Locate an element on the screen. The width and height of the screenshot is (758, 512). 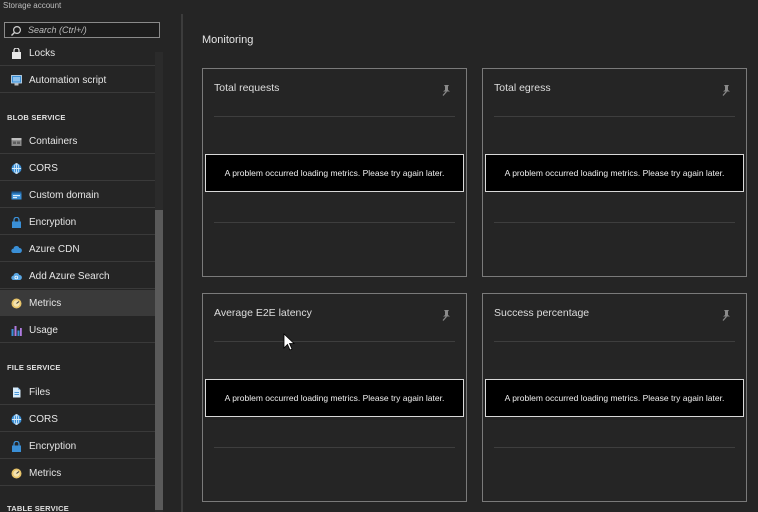
sidebar-item-file-cors: CORS is located at coordinates (77, 419).